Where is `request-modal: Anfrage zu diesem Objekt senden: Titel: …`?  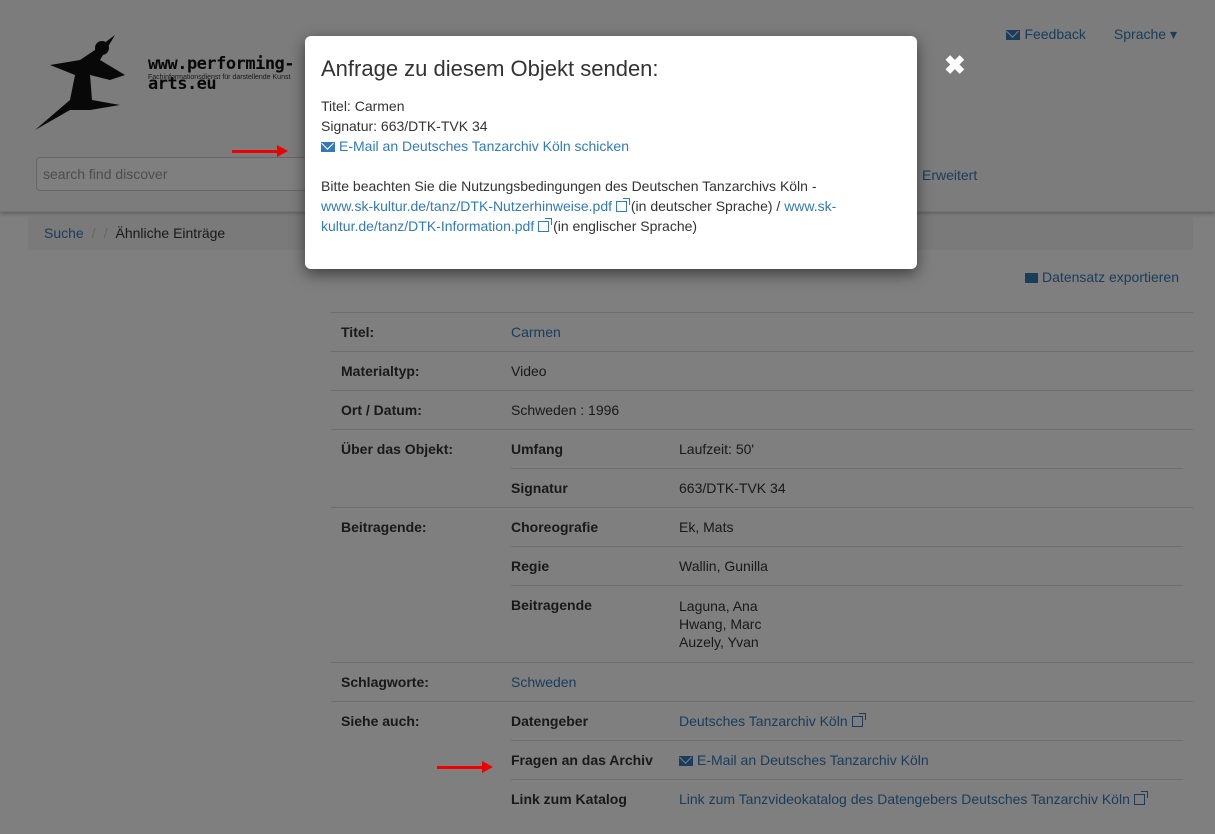
request-modal: Anfrage zu diesem Objekt senden: Titel: … is located at coordinates (611, 152).